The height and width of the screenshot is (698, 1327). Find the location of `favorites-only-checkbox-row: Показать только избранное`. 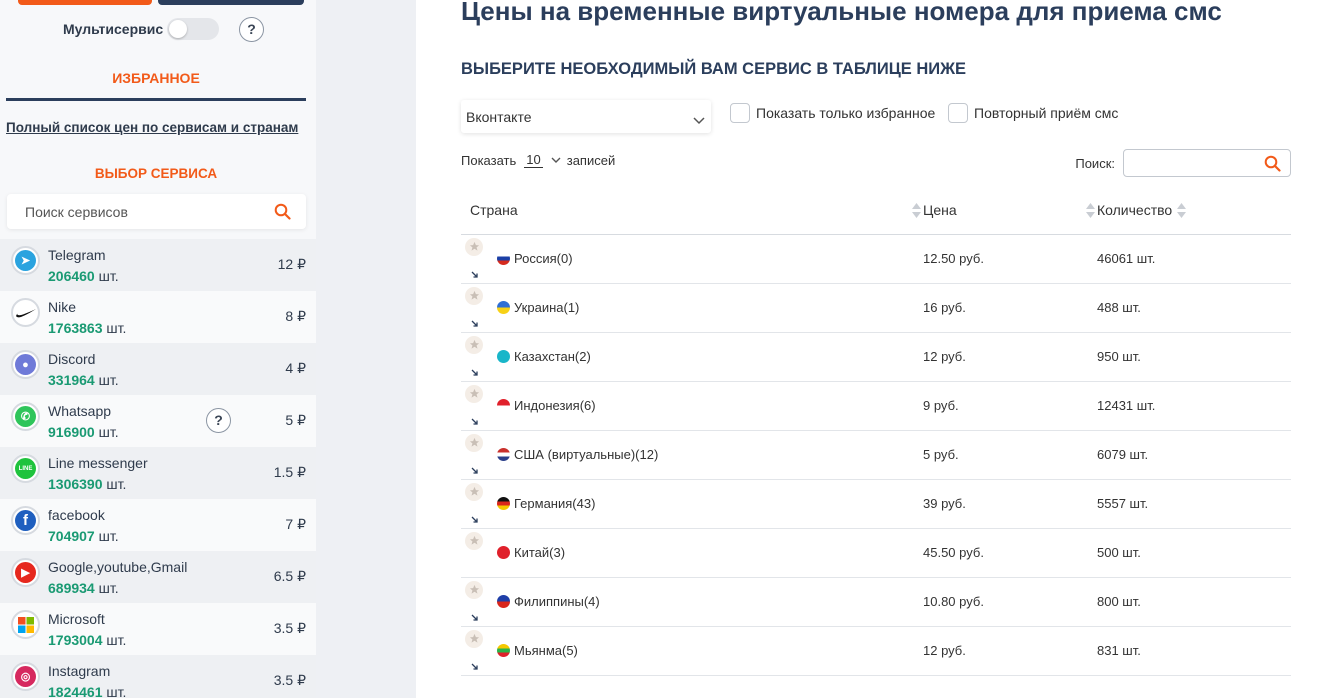

favorites-only-checkbox-row: Показать только избранное is located at coordinates (832, 113).